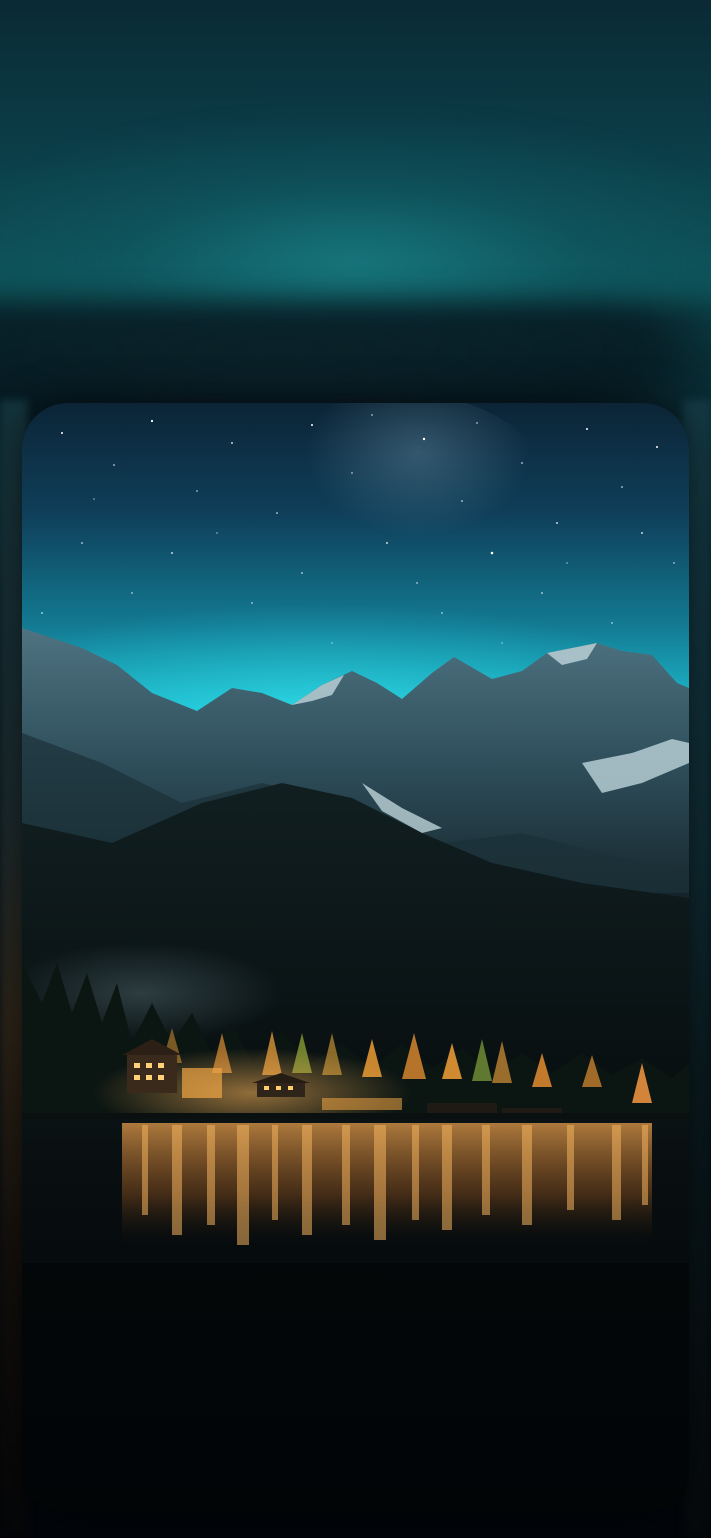 This screenshot has width=711, height=1538. Describe the element at coordinates (387, 1184) in the screenshot. I see `water-reflections` at that location.